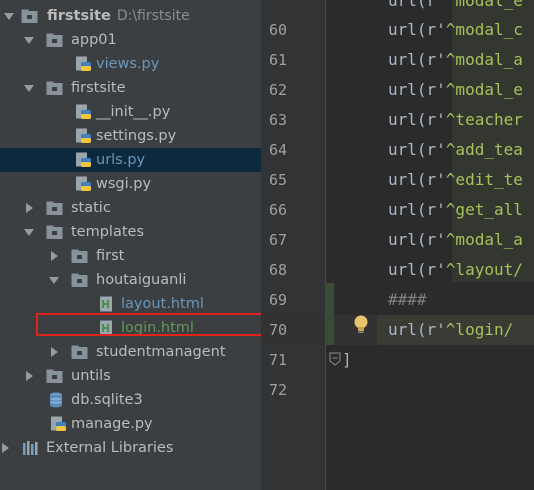 The image size is (534, 490). What do you see at coordinates (107, 400) in the screenshot?
I see `tree-item-label: db.sqlite3` at bounding box center [107, 400].